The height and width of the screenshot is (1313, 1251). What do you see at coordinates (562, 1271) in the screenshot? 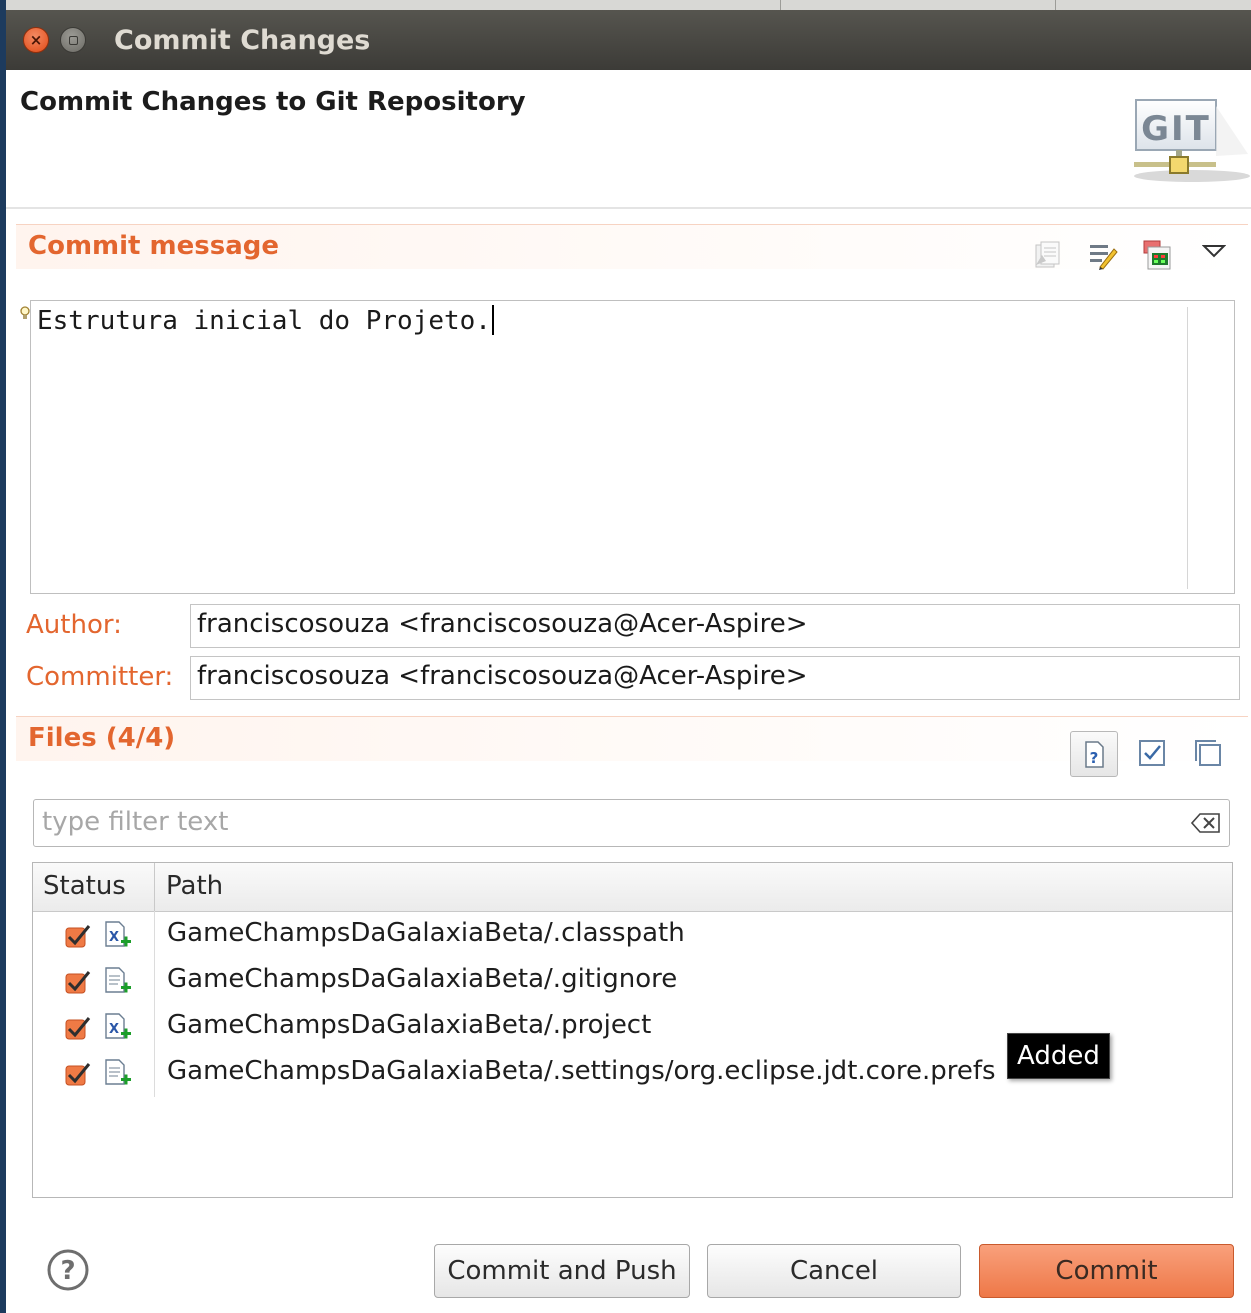
I see `commit-and-push-button: Commit and Push` at bounding box center [562, 1271].